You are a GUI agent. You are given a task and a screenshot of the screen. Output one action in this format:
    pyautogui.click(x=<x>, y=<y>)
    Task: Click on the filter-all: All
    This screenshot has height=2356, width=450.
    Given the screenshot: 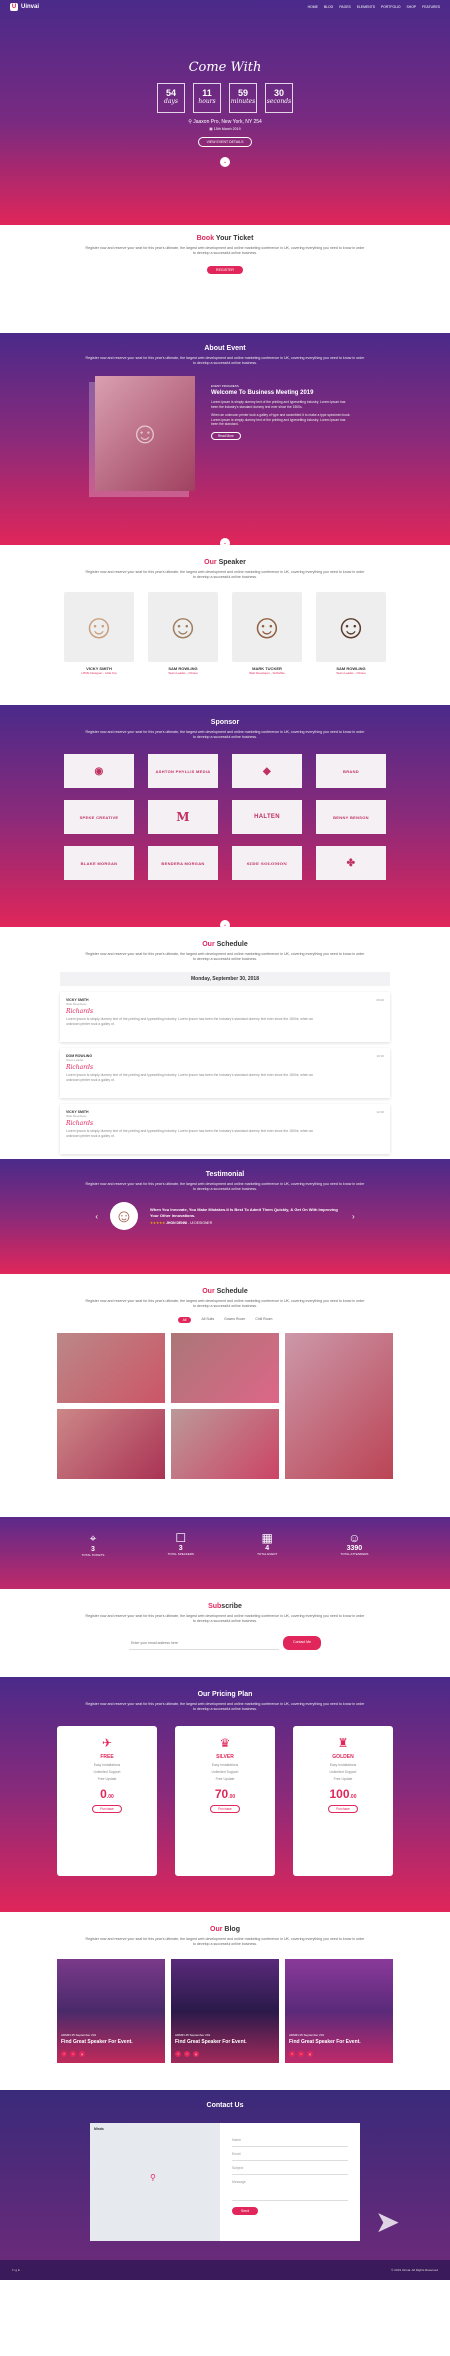 What is the action you would take?
    pyautogui.click(x=184, y=1320)
    